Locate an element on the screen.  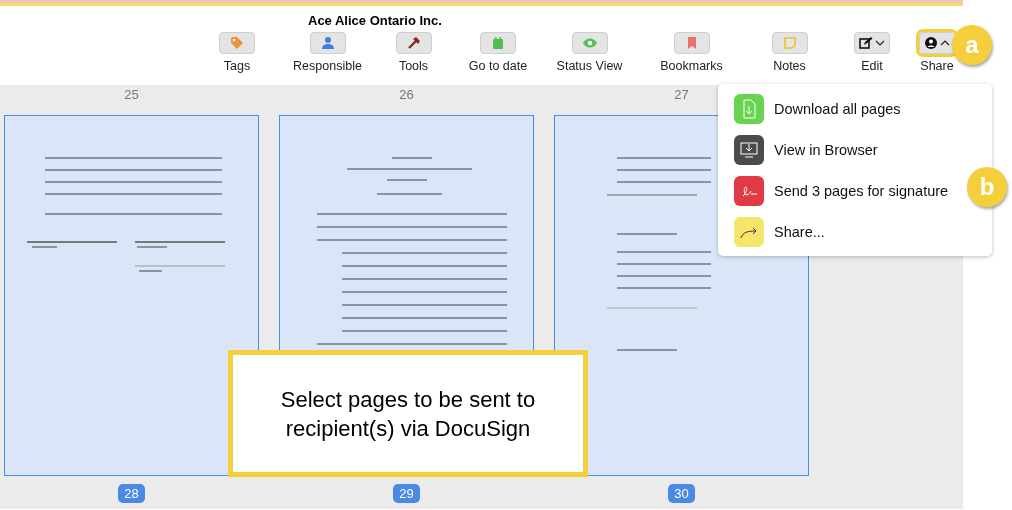
page-number-badge: 28 is located at coordinates (131, 493).